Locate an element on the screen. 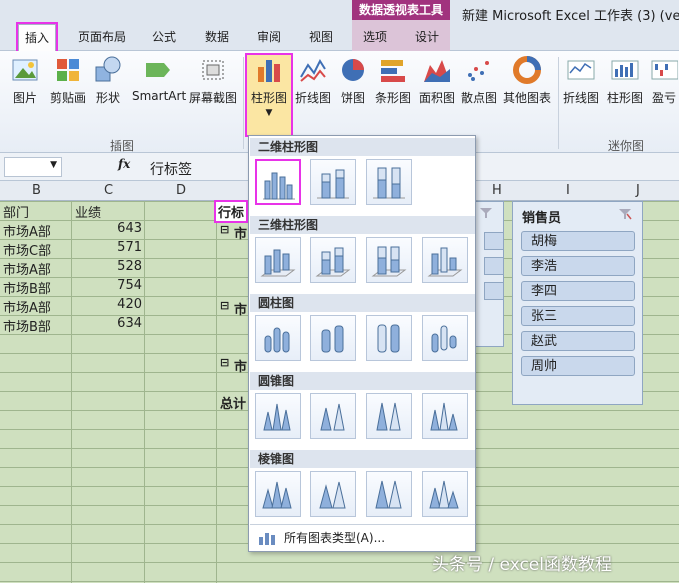 The height and width of the screenshot is (583, 679). tab-review: 审阅 is located at coordinates (269, 36).